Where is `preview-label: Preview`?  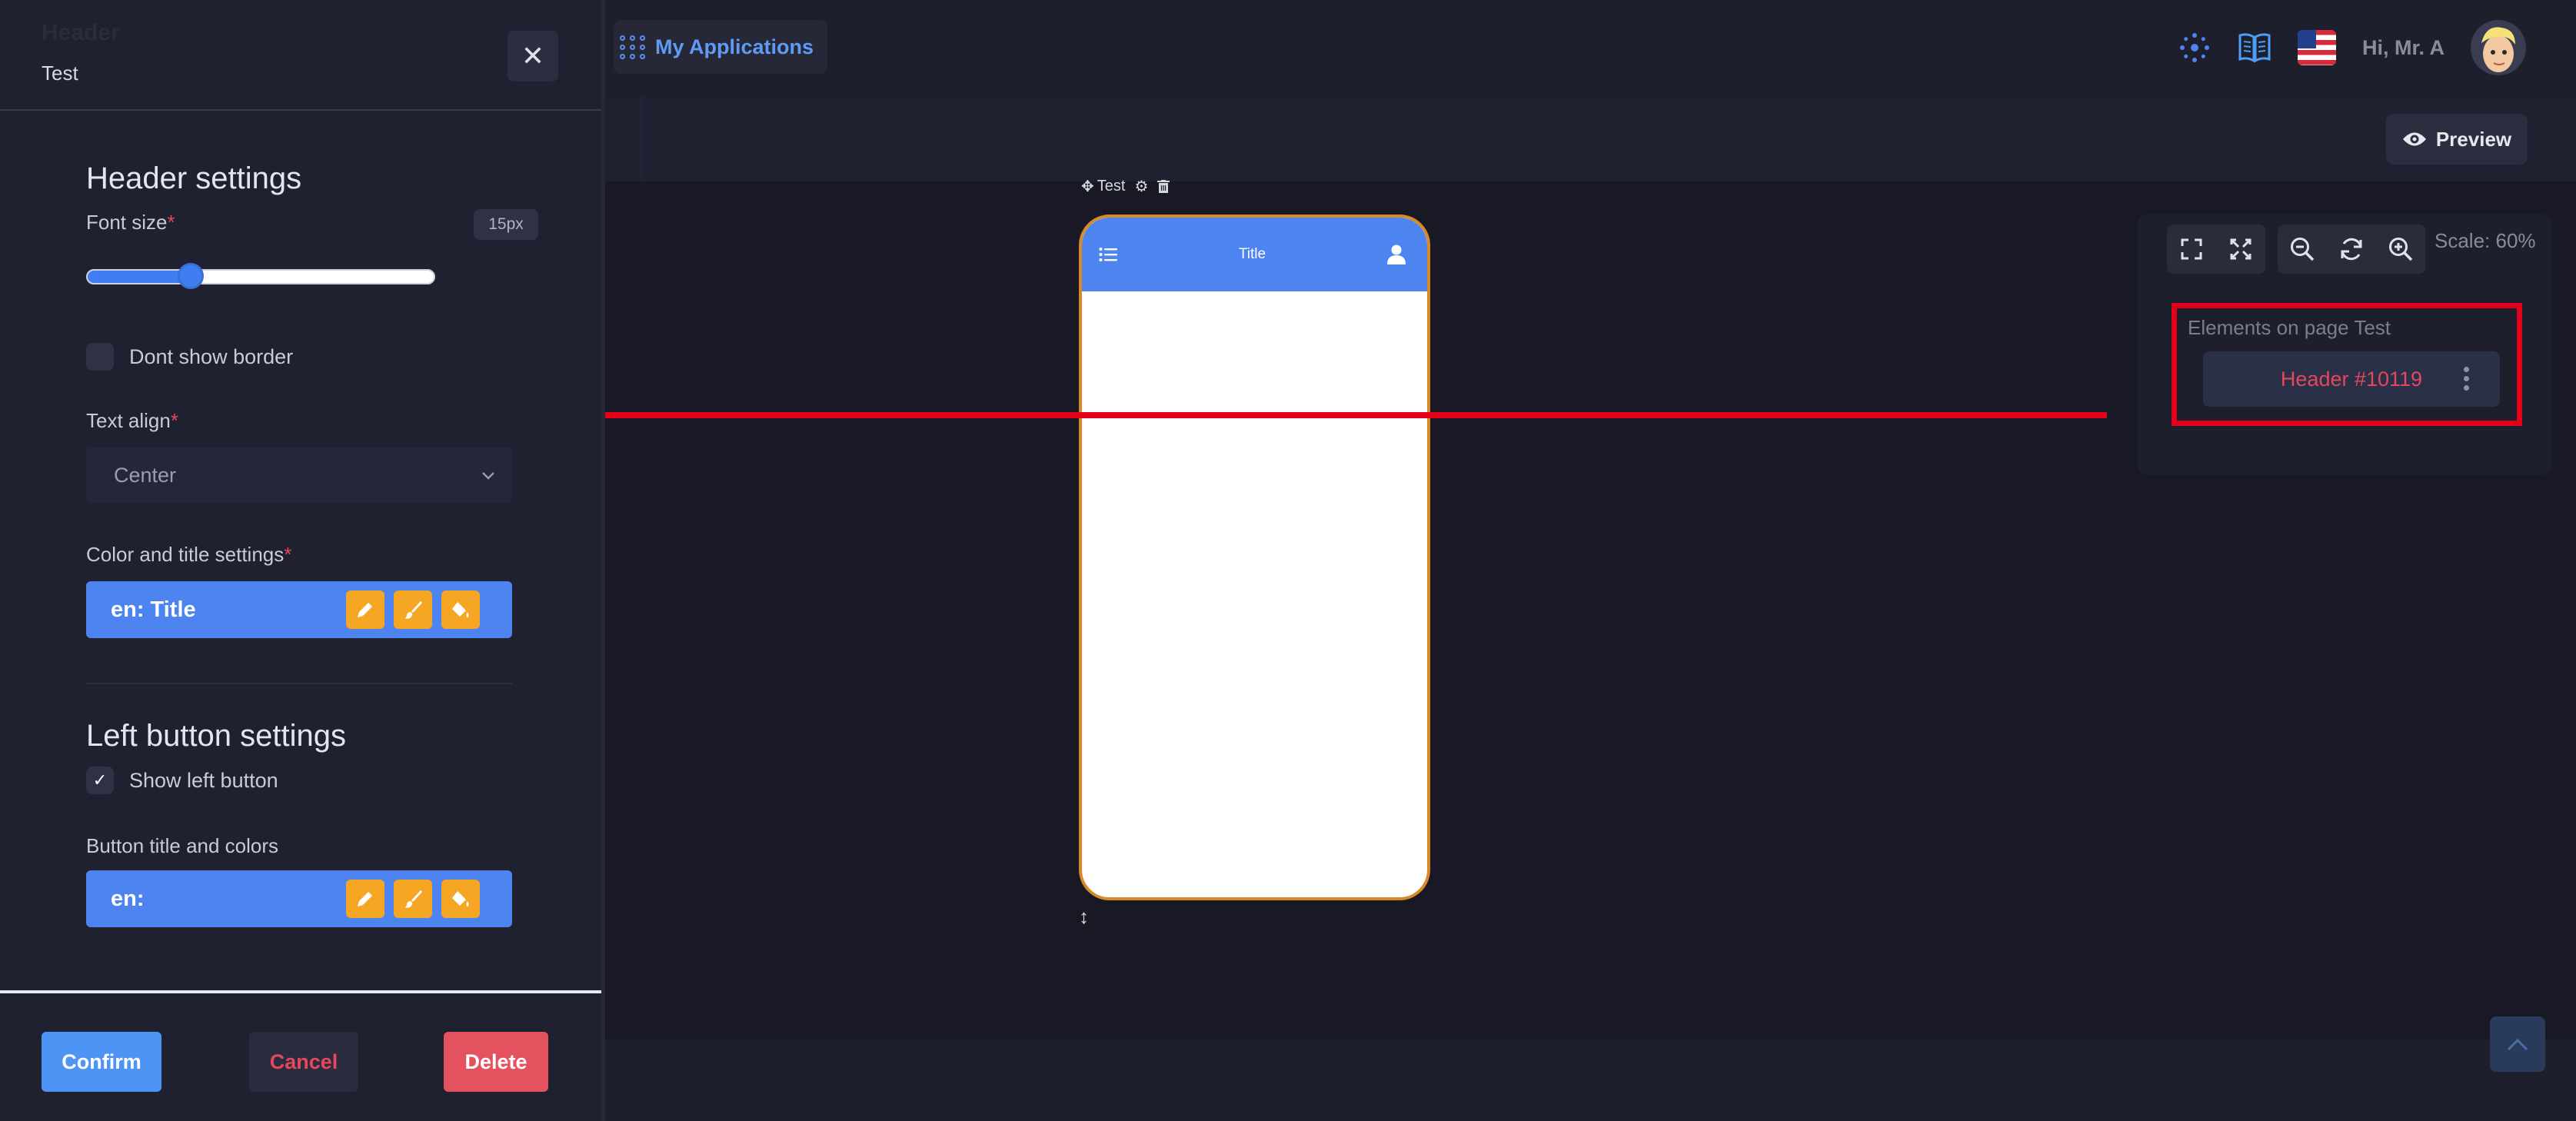 preview-label: Preview is located at coordinates (2473, 139).